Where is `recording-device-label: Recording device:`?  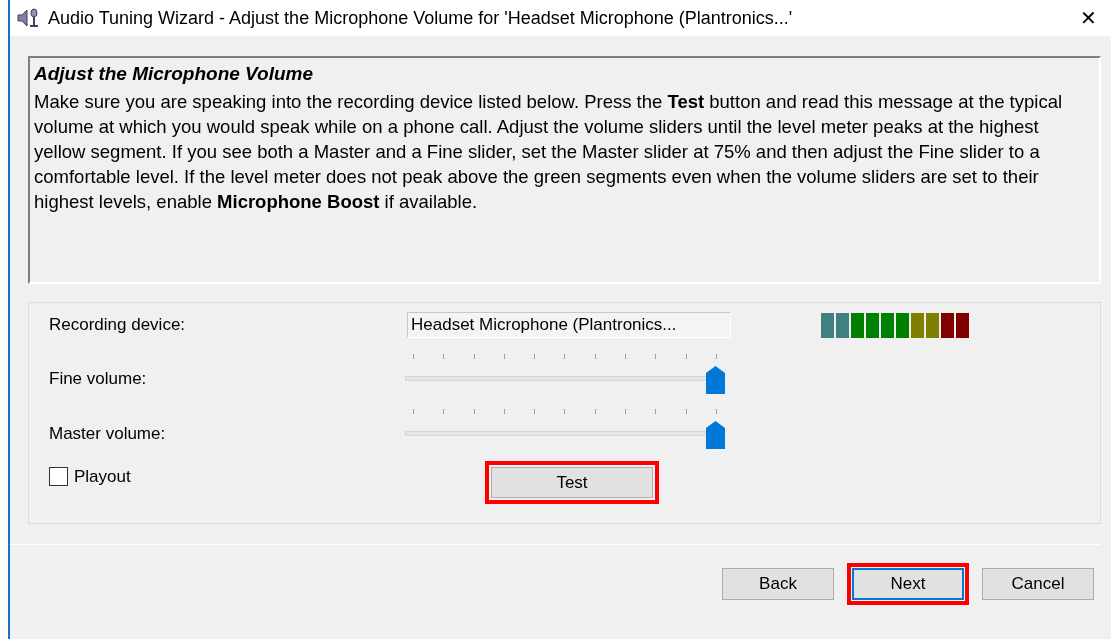
recording-device-label: Recording device: is located at coordinates (118, 325).